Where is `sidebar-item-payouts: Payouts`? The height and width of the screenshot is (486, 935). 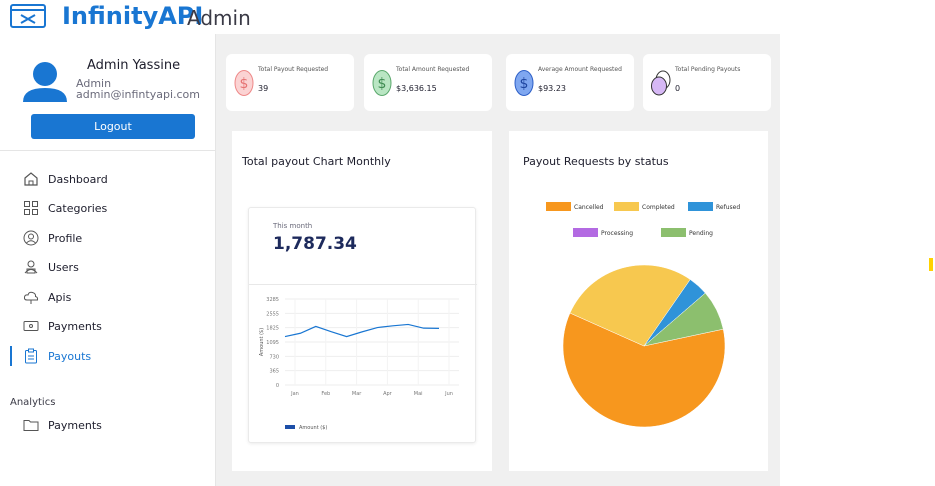 sidebar-item-payouts: Payouts is located at coordinates (56, 356).